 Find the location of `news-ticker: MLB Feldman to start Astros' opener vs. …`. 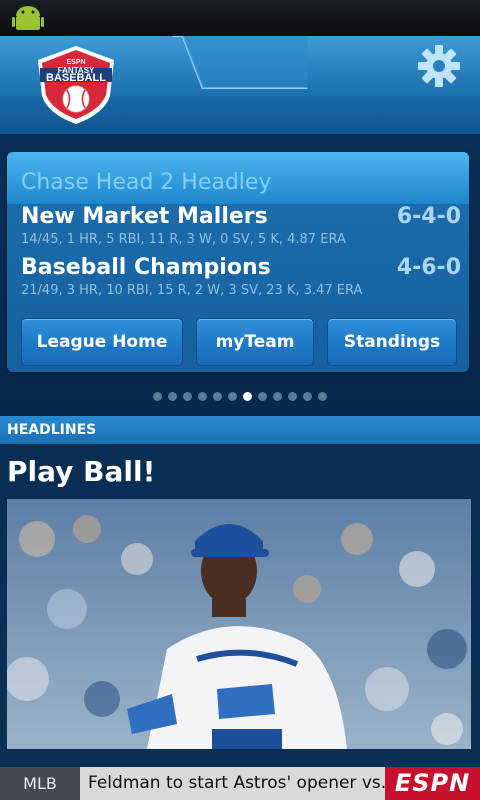

news-ticker: MLB Feldman to start Astros' opener vs. … is located at coordinates (240, 783).